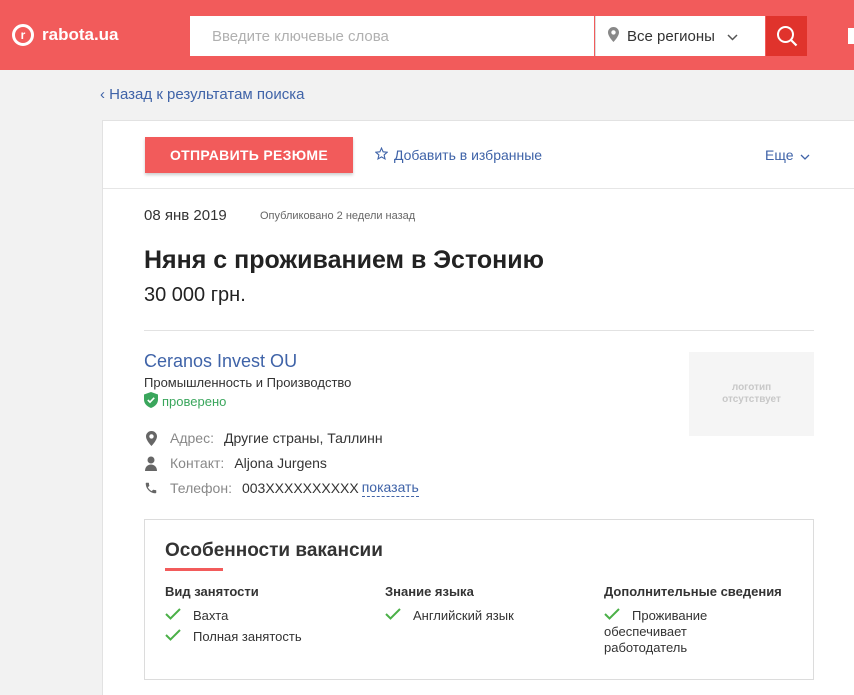 This screenshot has width=854, height=695. I want to click on region-select: Все регионы, so click(680, 36).